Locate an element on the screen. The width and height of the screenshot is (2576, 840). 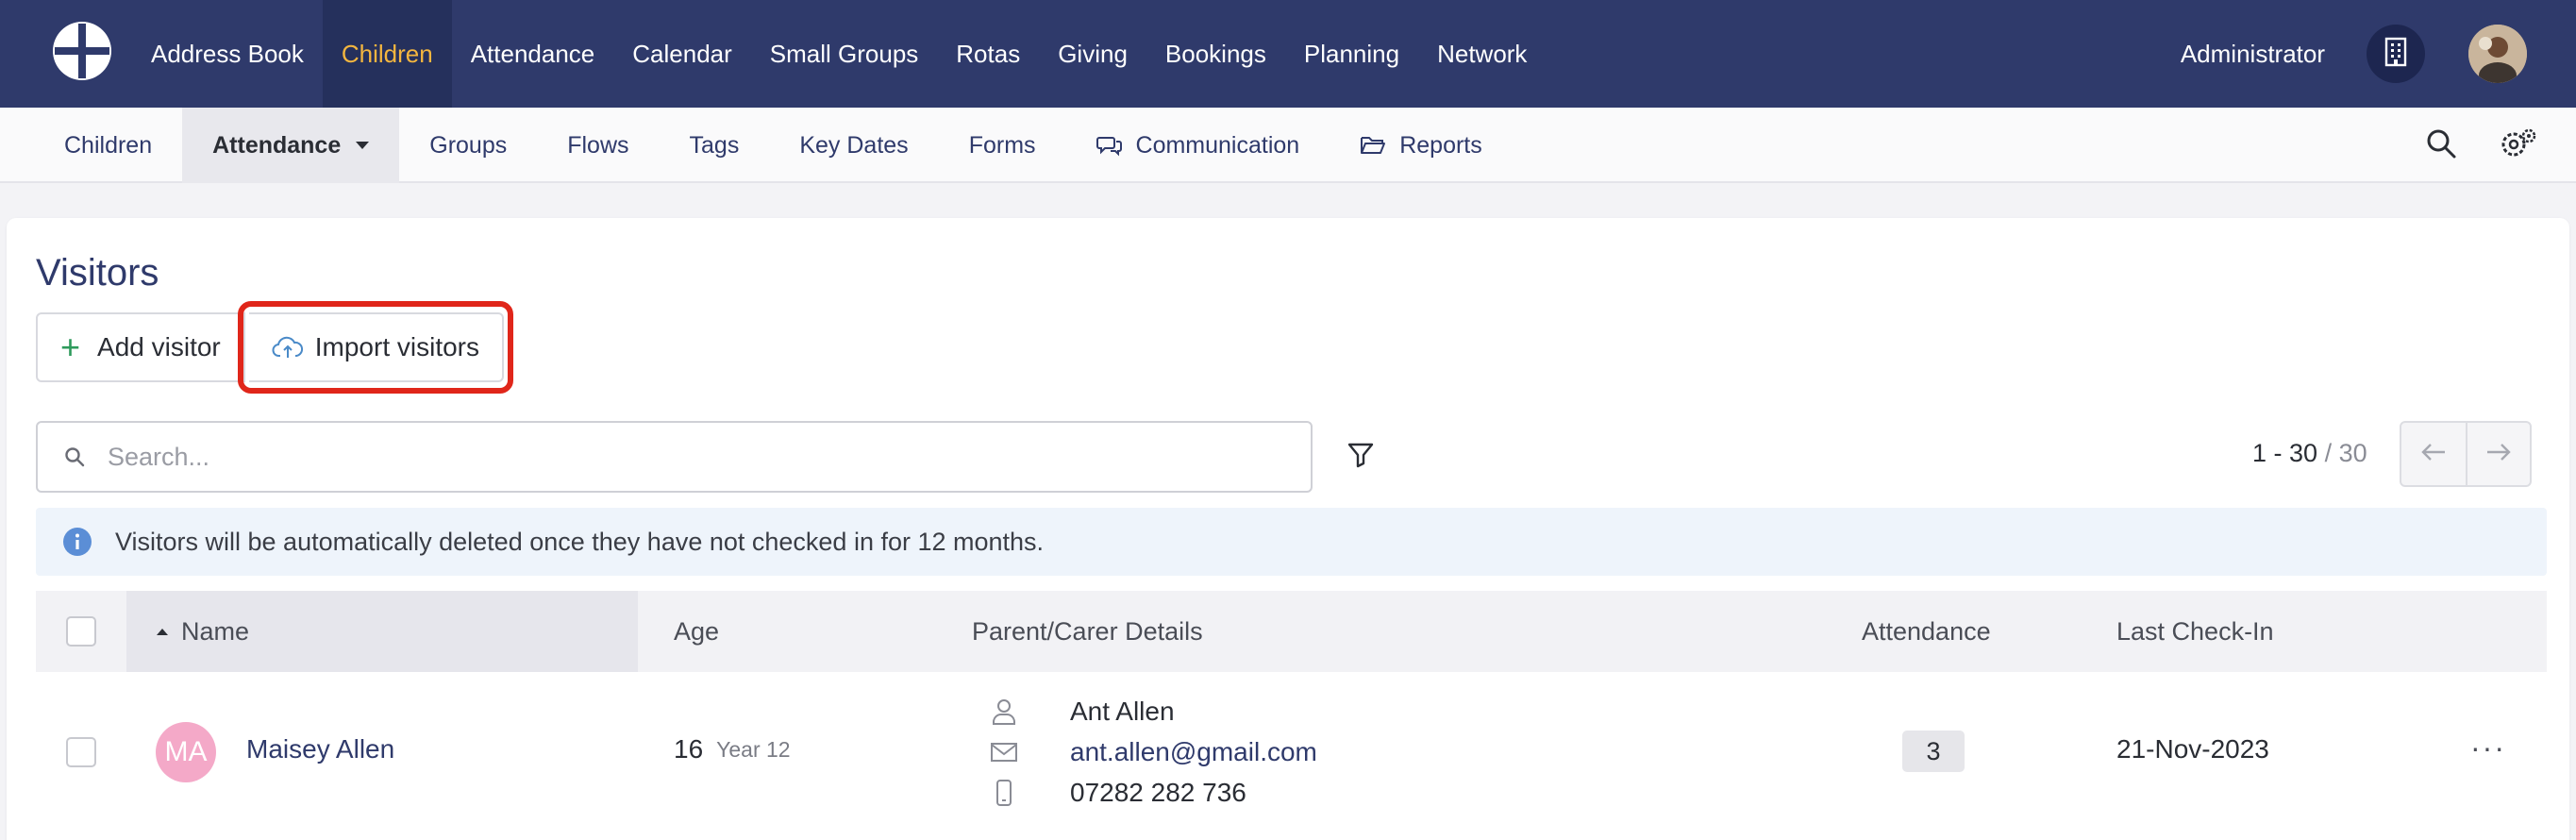
user-avatar is located at coordinates (2497, 54).